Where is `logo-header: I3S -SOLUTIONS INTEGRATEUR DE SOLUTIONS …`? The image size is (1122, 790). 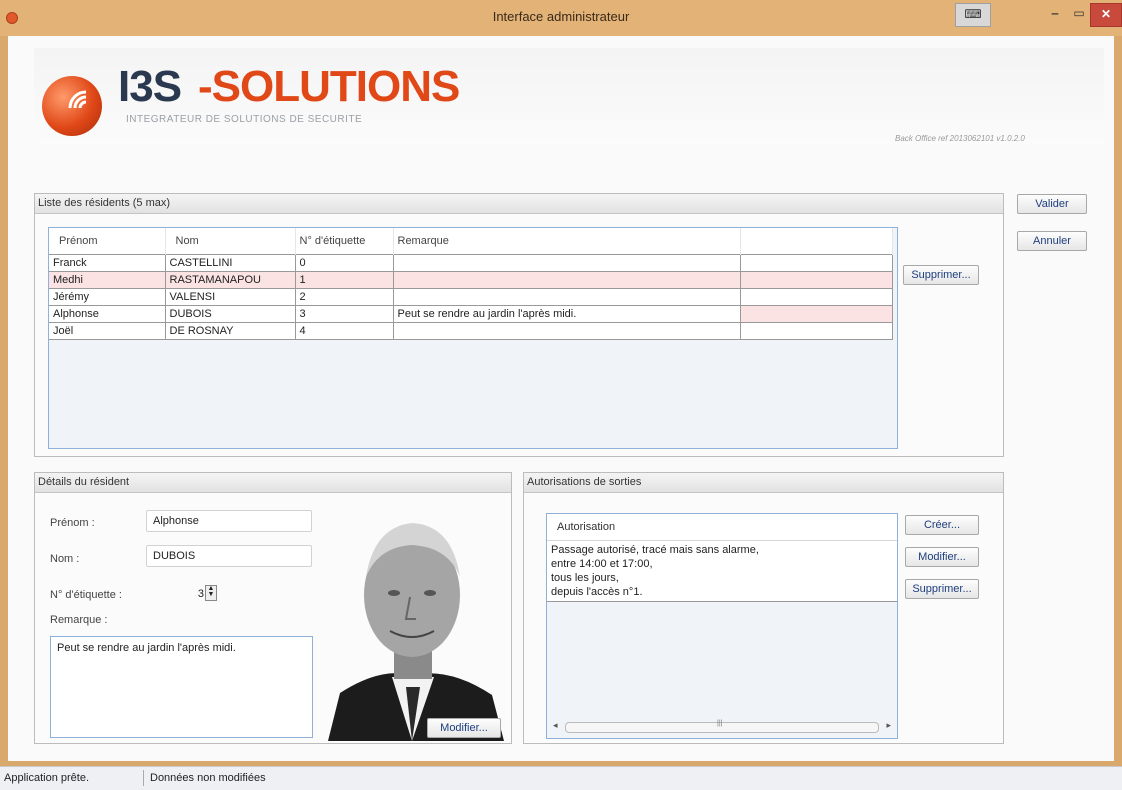
logo-header: I3S -SOLUTIONS INTEGRATEUR DE SOLUTIONS … is located at coordinates (569, 96).